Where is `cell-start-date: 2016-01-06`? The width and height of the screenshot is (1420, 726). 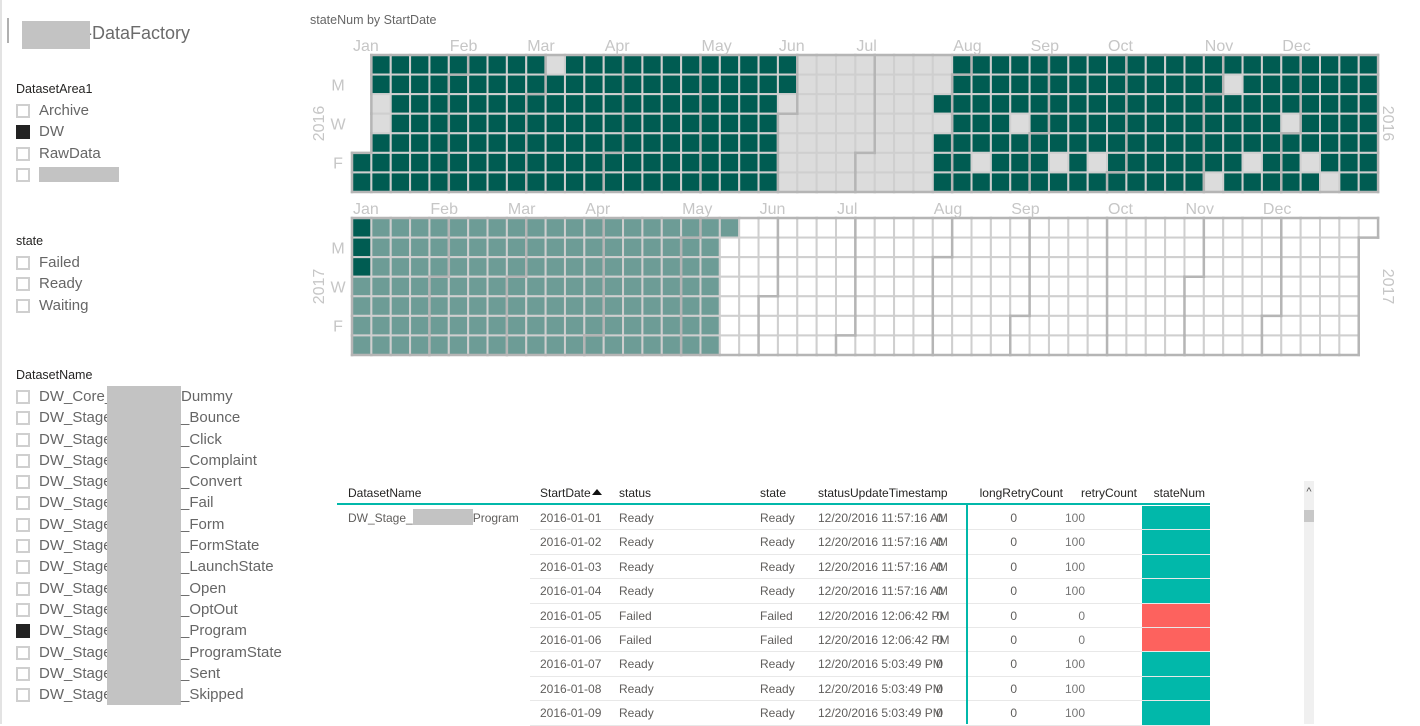
cell-start-date: 2016-01-06 is located at coordinates (571, 640).